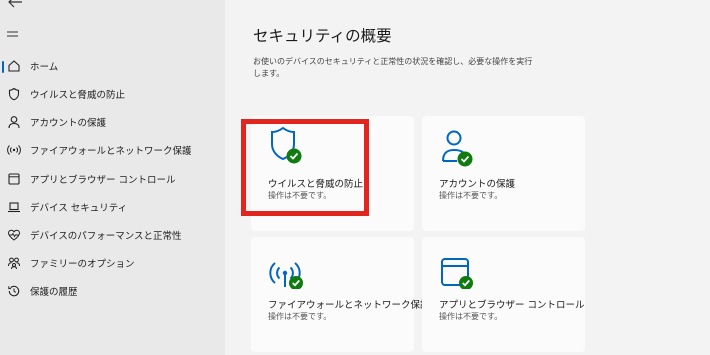  Describe the element at coordinates (503, 294) in the screenshot. I see `tile-app-browser: アプリとブラウザー コントロール 操作は不要です。` at that location.